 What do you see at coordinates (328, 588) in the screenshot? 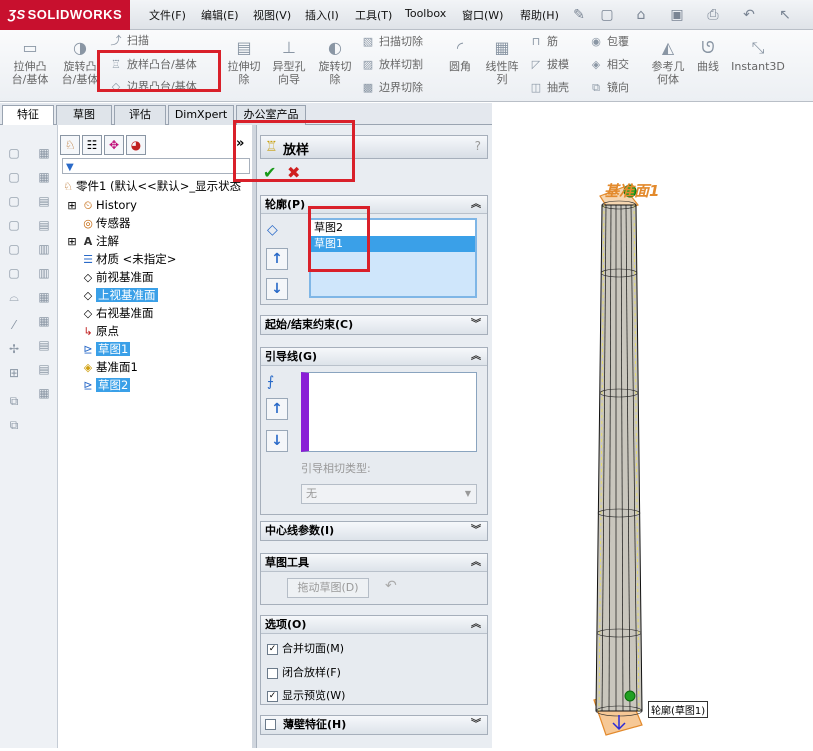
I see `drag-sketch-button: 拖动草图(D)` at bounding box center [328, 588].